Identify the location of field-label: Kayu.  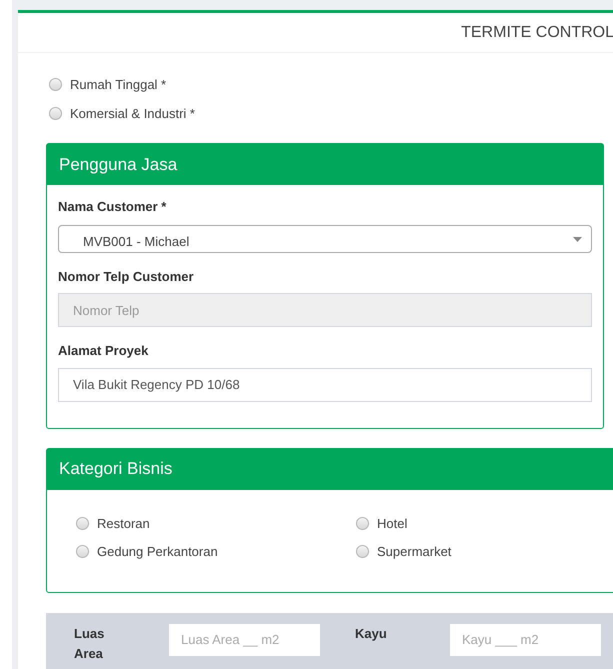
(371, 633).